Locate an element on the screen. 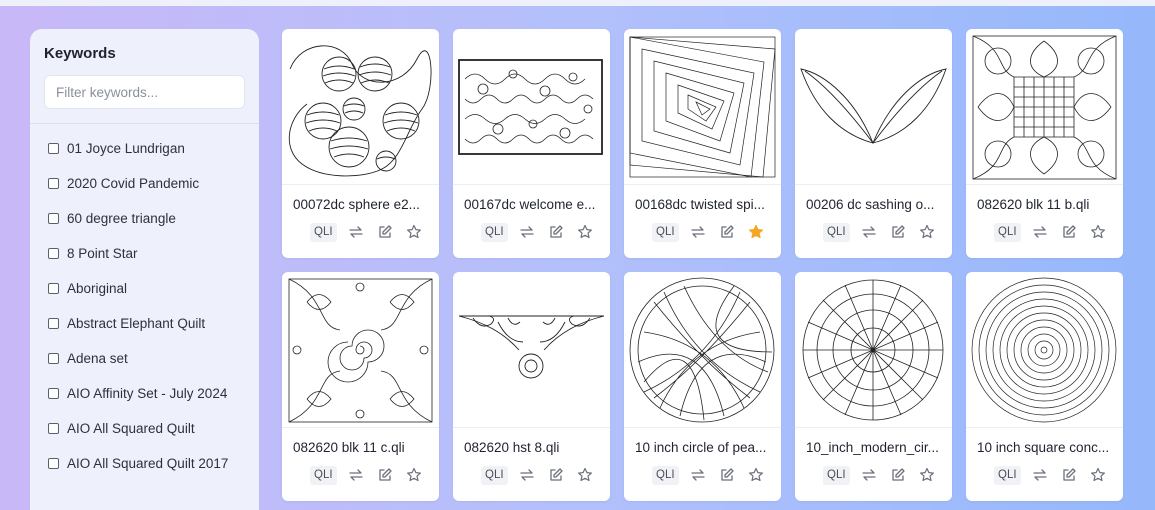 This screenshot has width=1155, height=510. design-card: 10 inch circle of pea... QLI is located at coordinates (702, 386).